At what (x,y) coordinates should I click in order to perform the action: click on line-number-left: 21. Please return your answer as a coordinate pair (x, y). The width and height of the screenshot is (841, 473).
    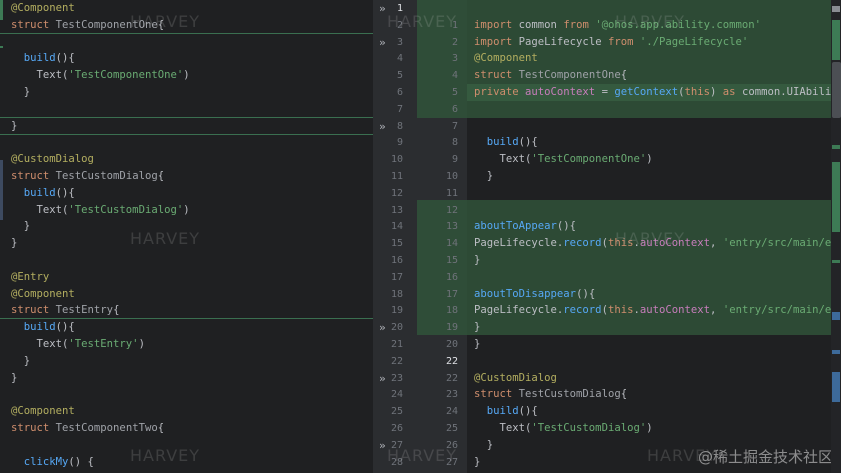
    Looking at the image, I should click on (396, 344).